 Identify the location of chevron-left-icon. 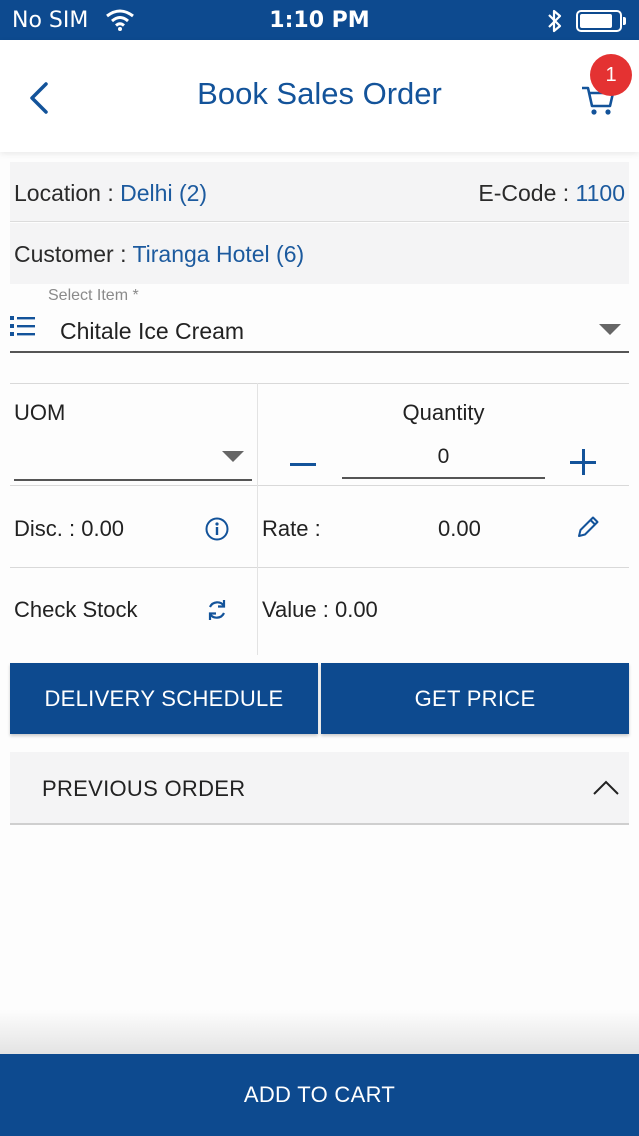
(39, 98).